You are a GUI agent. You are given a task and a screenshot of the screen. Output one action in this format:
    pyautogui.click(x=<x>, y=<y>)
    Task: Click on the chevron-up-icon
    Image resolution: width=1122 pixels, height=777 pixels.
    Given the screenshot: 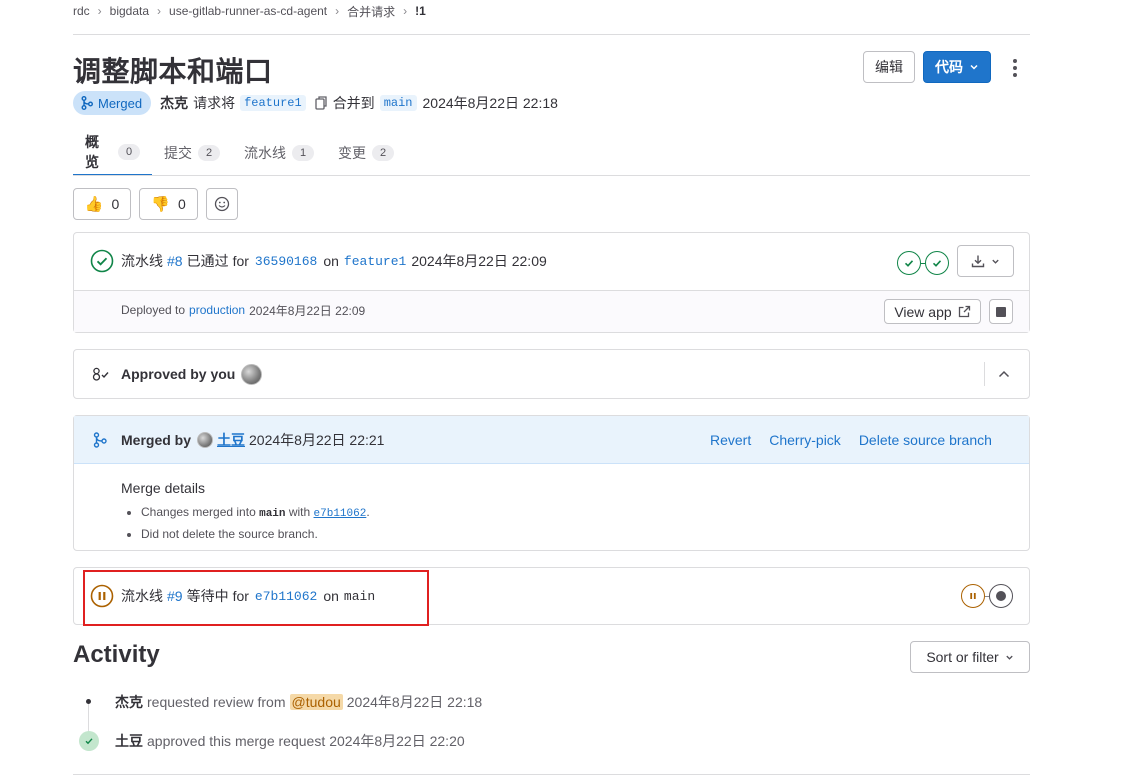 What is the action you would take?
    pyautogui.click(x=1004, y=374)
    